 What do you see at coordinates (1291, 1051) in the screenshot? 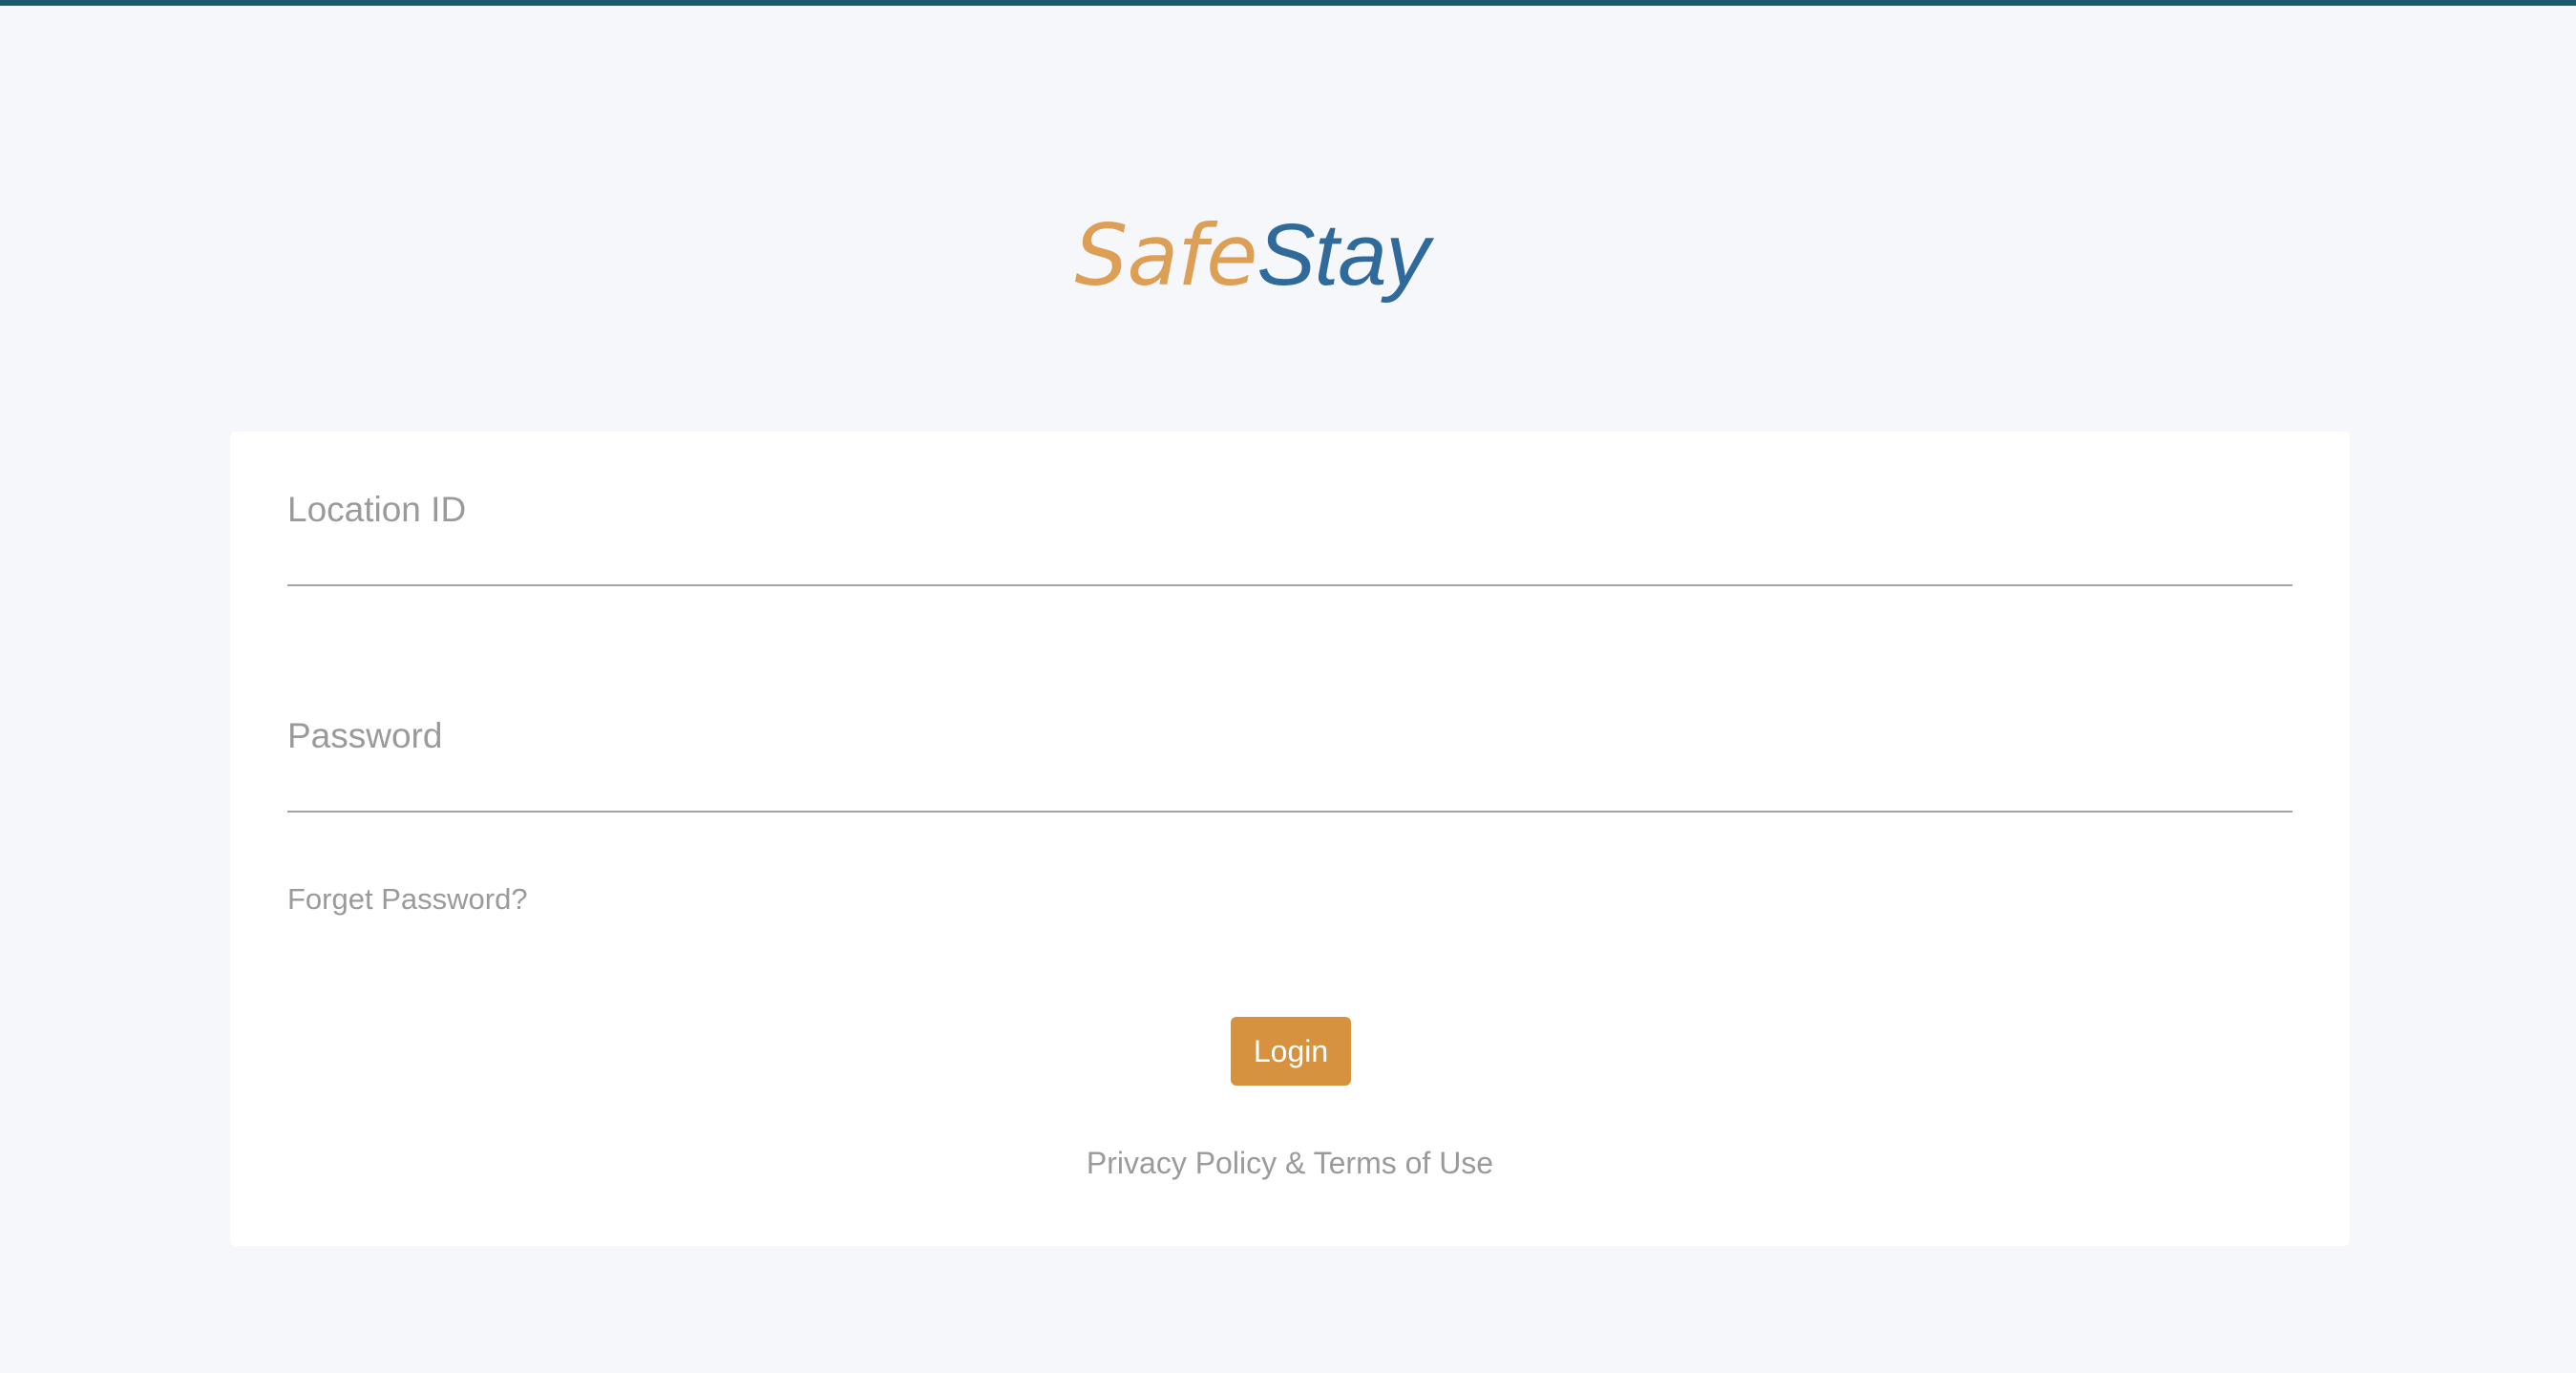
I see `login-button: Login` at bounding box center [1291, 1051].